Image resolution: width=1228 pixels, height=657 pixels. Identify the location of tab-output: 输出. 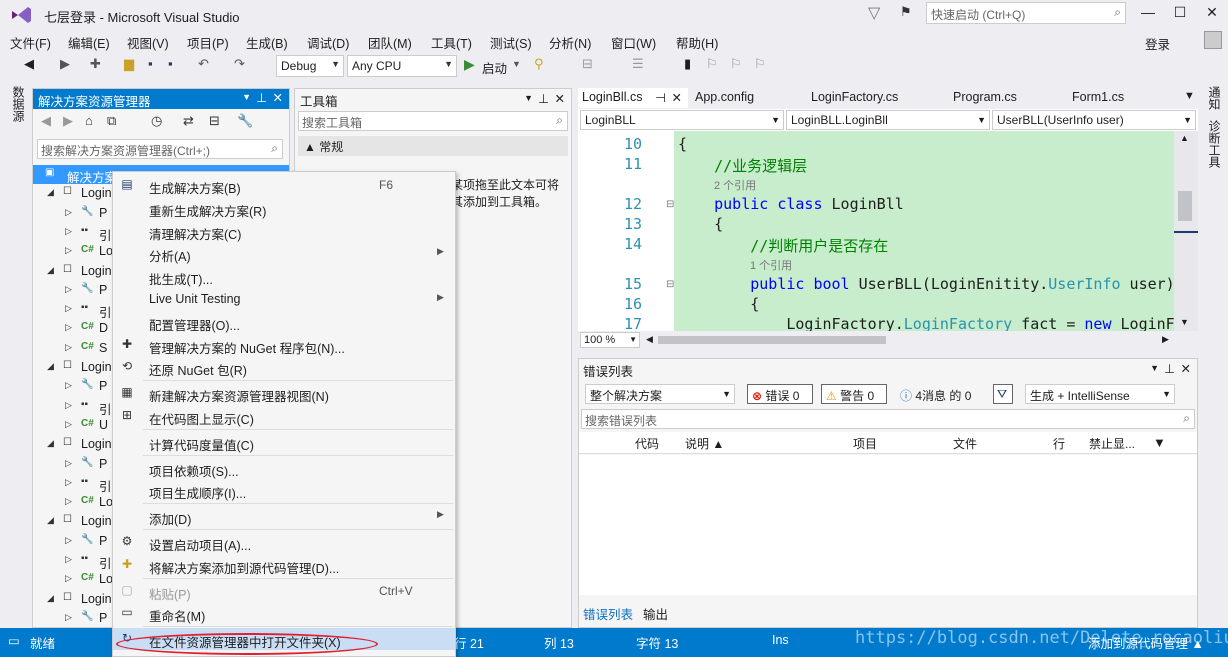
(655, 613).